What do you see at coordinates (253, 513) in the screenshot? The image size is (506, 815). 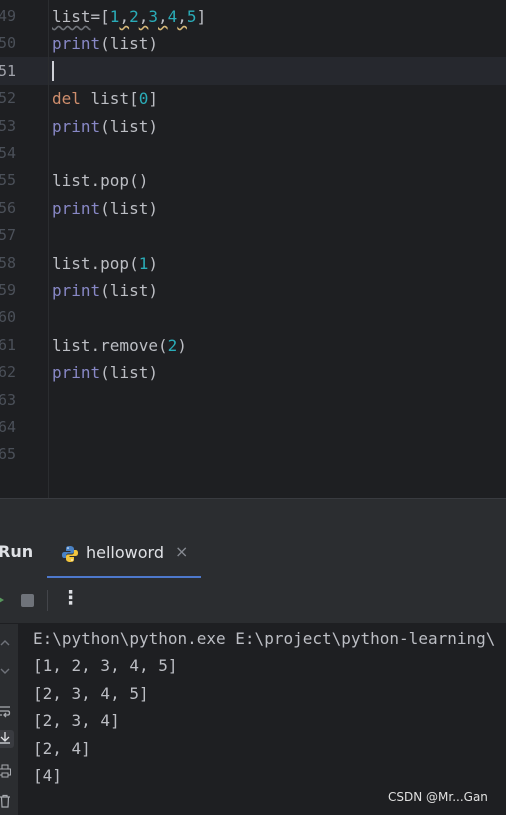 I see `panel-splitter` at bounding box center [253, 513].